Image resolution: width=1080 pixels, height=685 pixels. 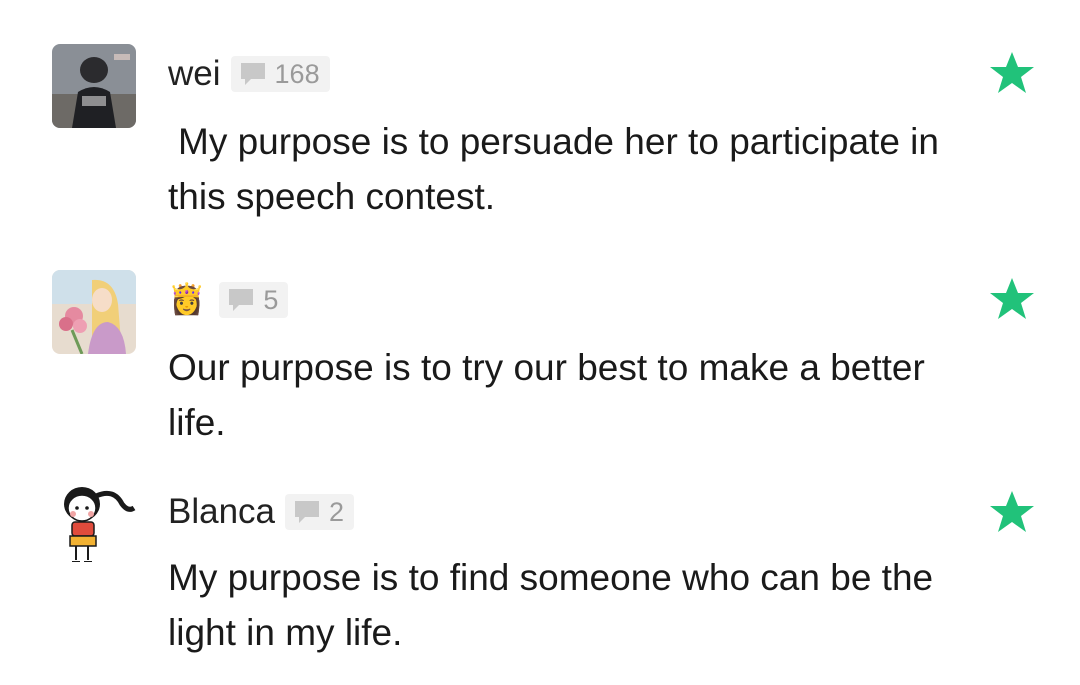 I want to click on reply-count: 168, so click(x=297, y=73).